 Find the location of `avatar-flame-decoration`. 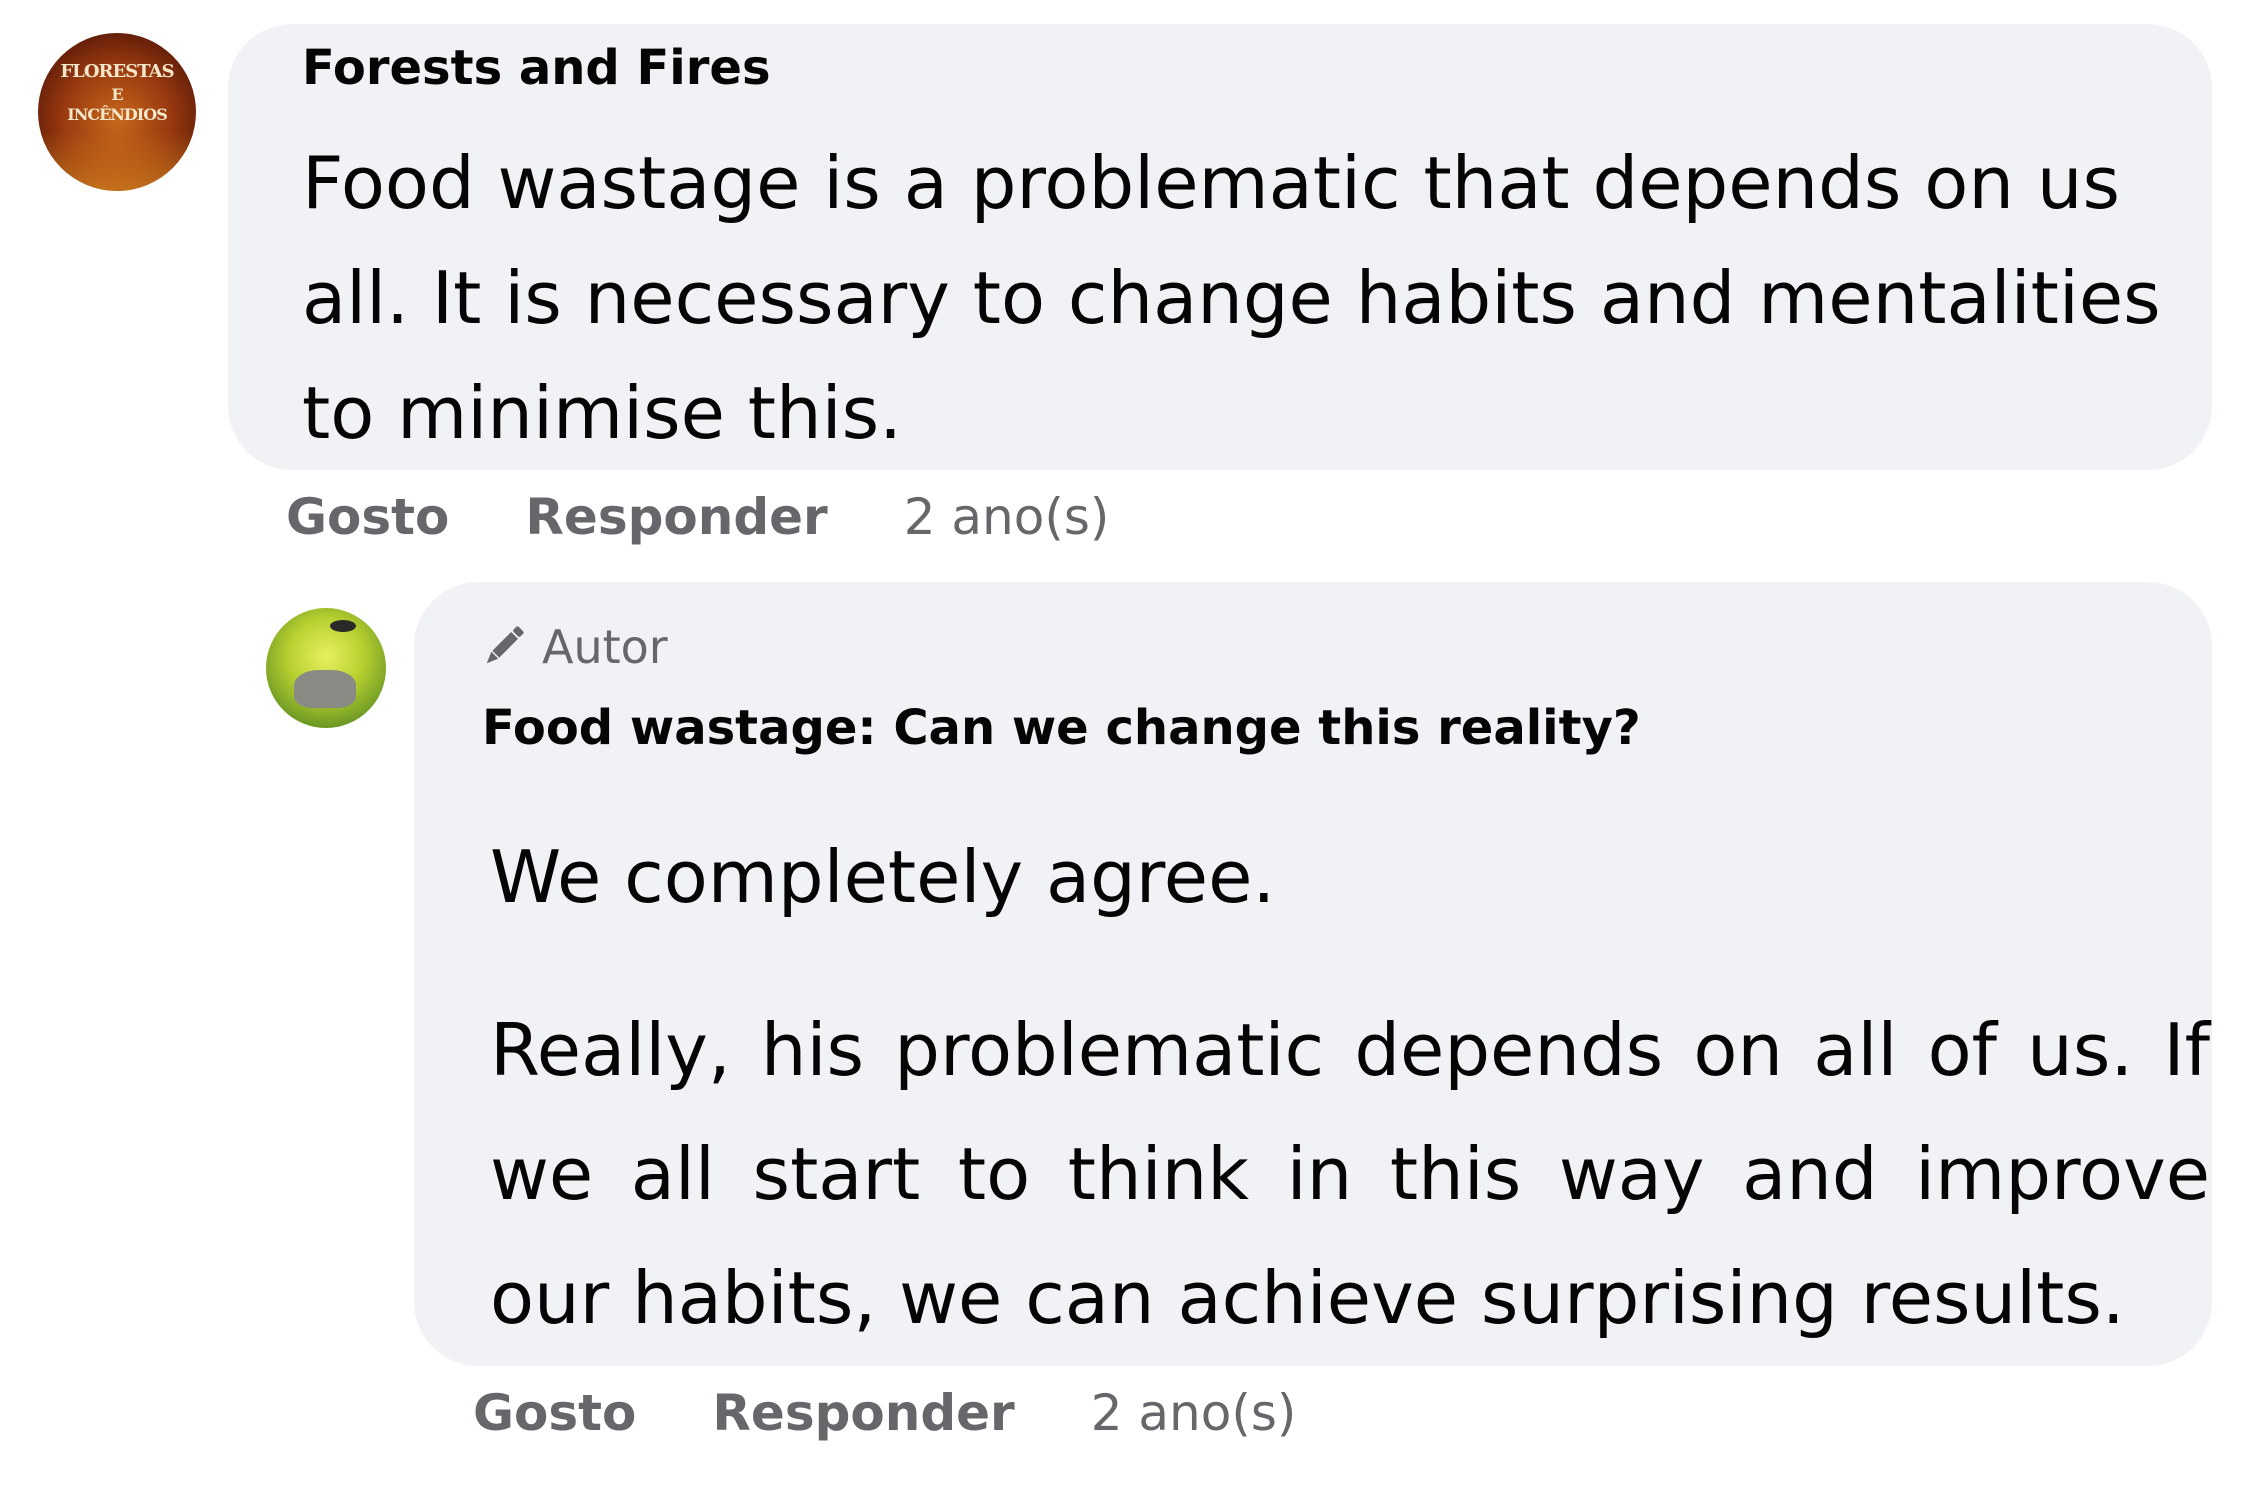

avatar-flame-decoration is located at coordinates (117, 161).